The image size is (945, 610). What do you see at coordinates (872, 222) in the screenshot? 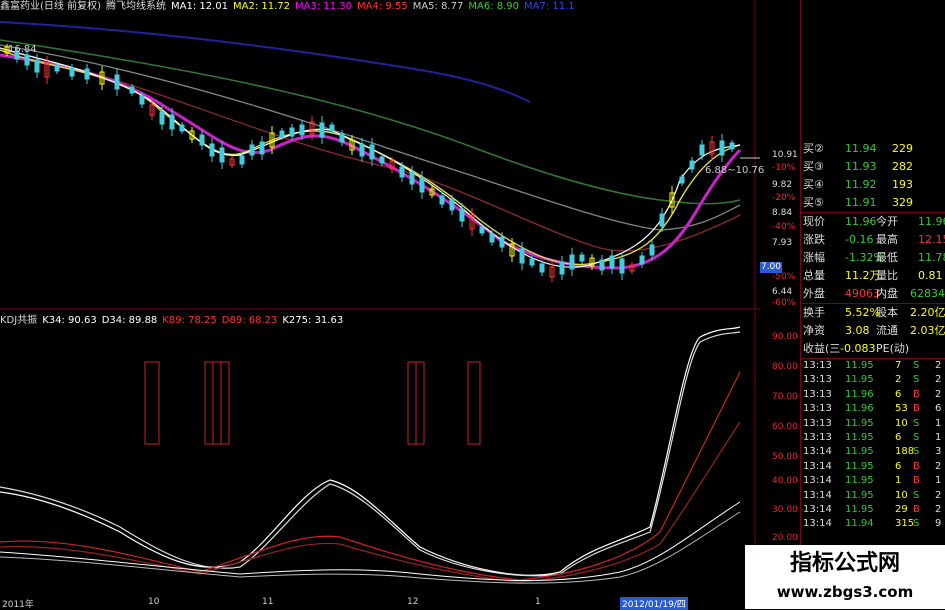
I see `stat-row: 现价11.96今开11.96` at bounding box center [872, 222].